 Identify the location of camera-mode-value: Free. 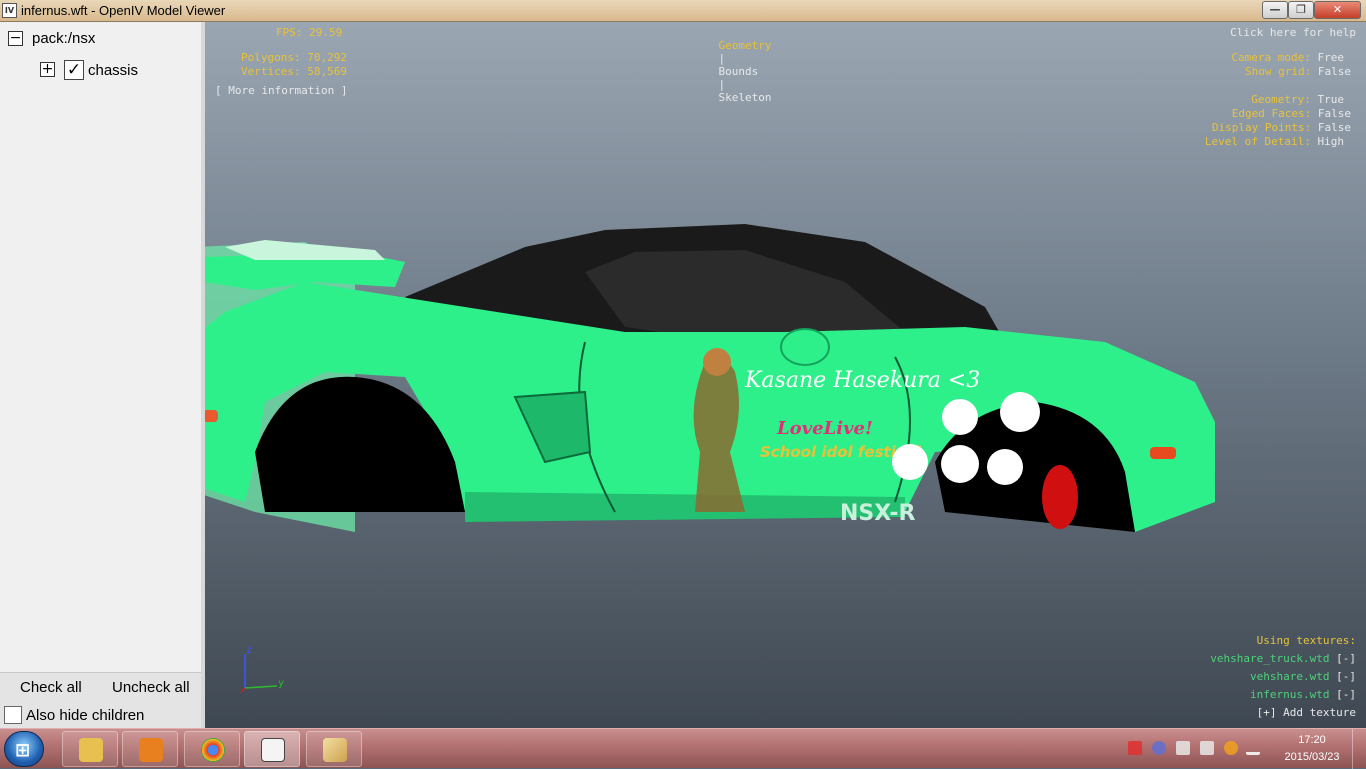
(1331, 57).